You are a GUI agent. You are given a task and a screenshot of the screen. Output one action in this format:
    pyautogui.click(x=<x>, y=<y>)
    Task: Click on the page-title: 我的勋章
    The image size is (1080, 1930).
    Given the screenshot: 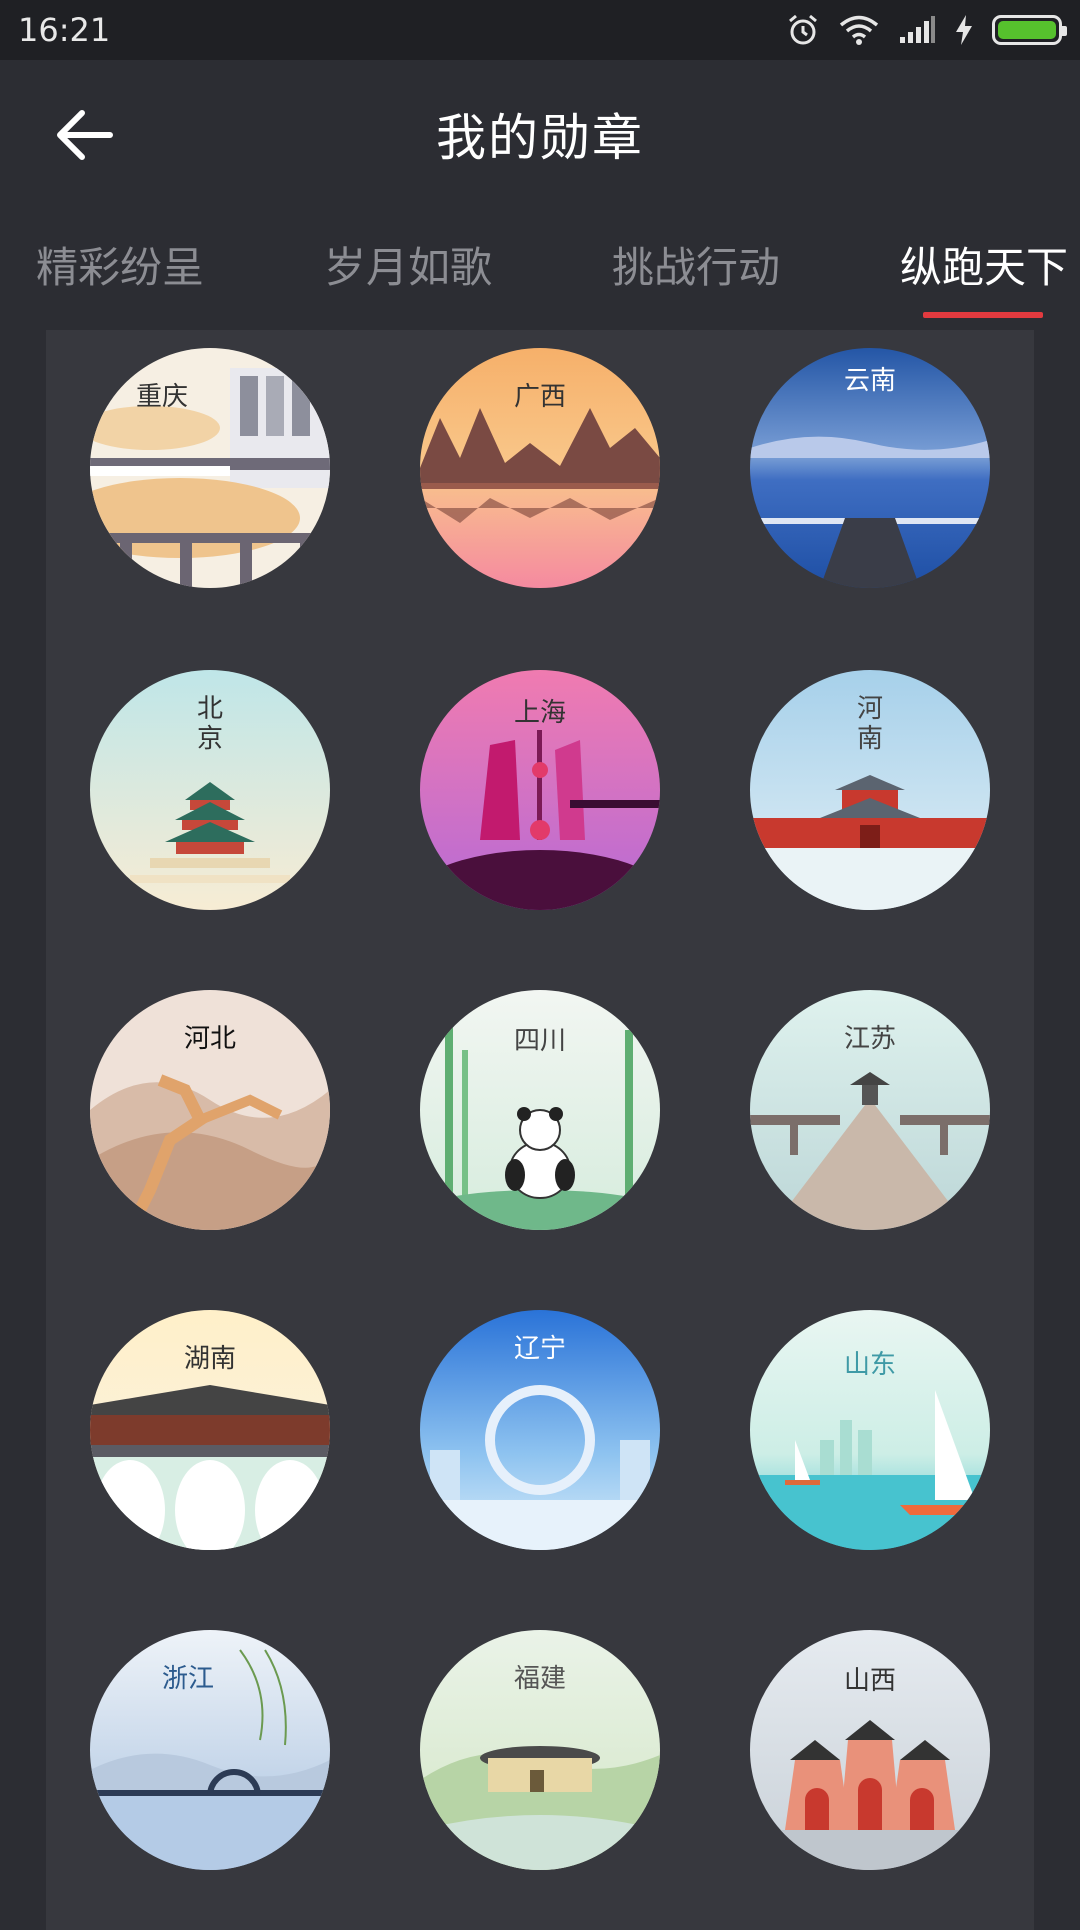 What is the action you would take?
    pyautogui.click(x=540, y=138)
    